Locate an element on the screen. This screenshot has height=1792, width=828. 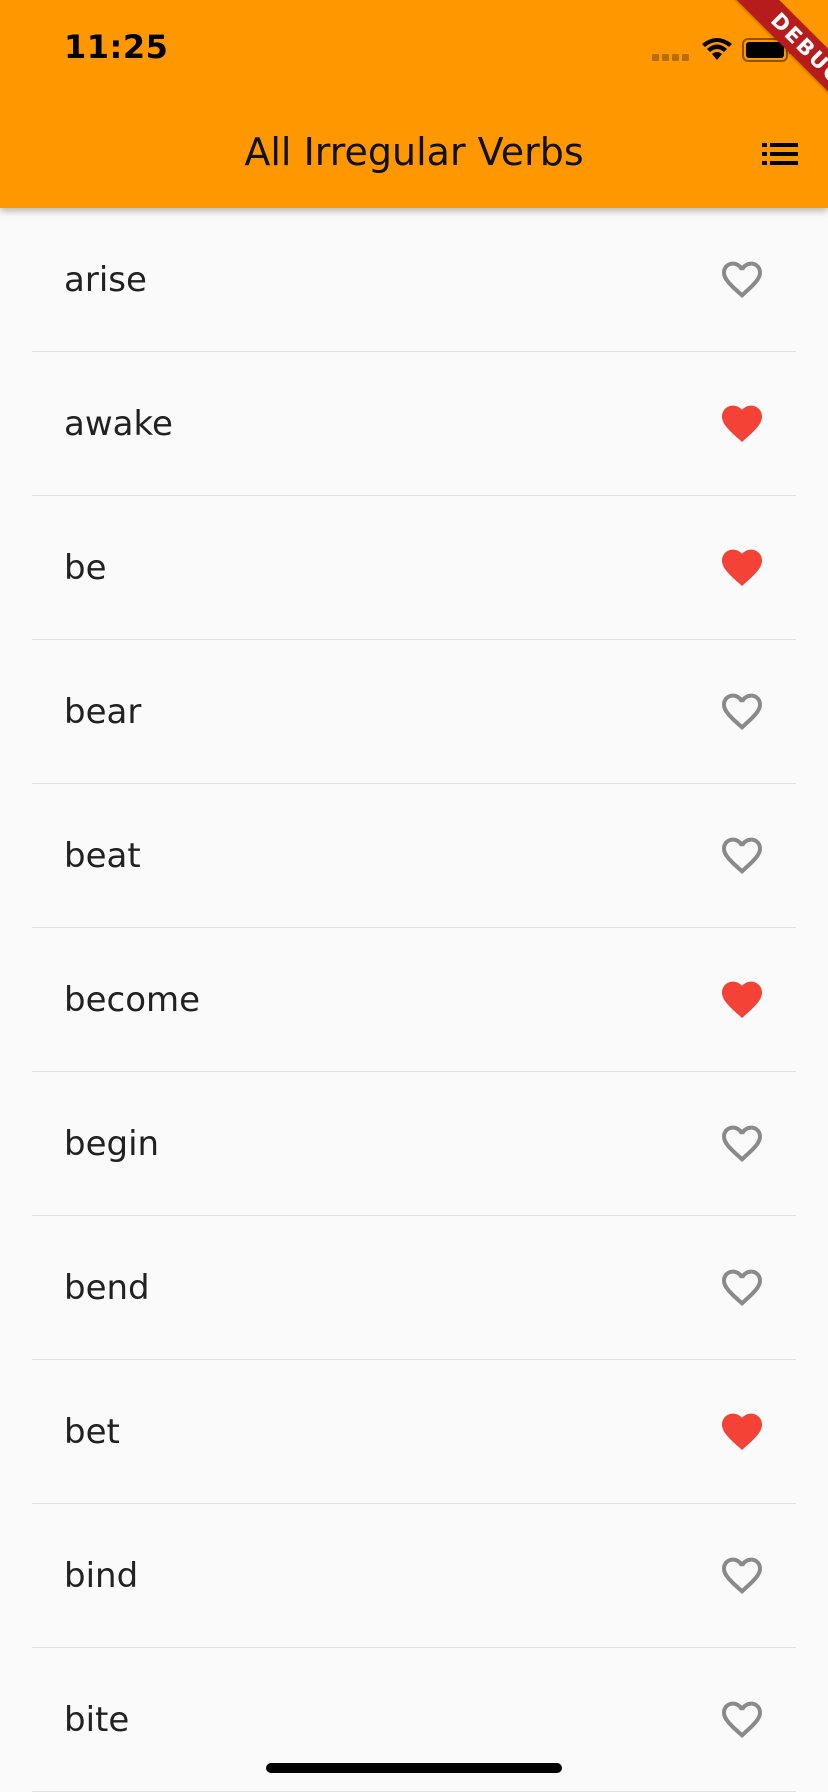
battery-icon is located at coordinates (767, 50).